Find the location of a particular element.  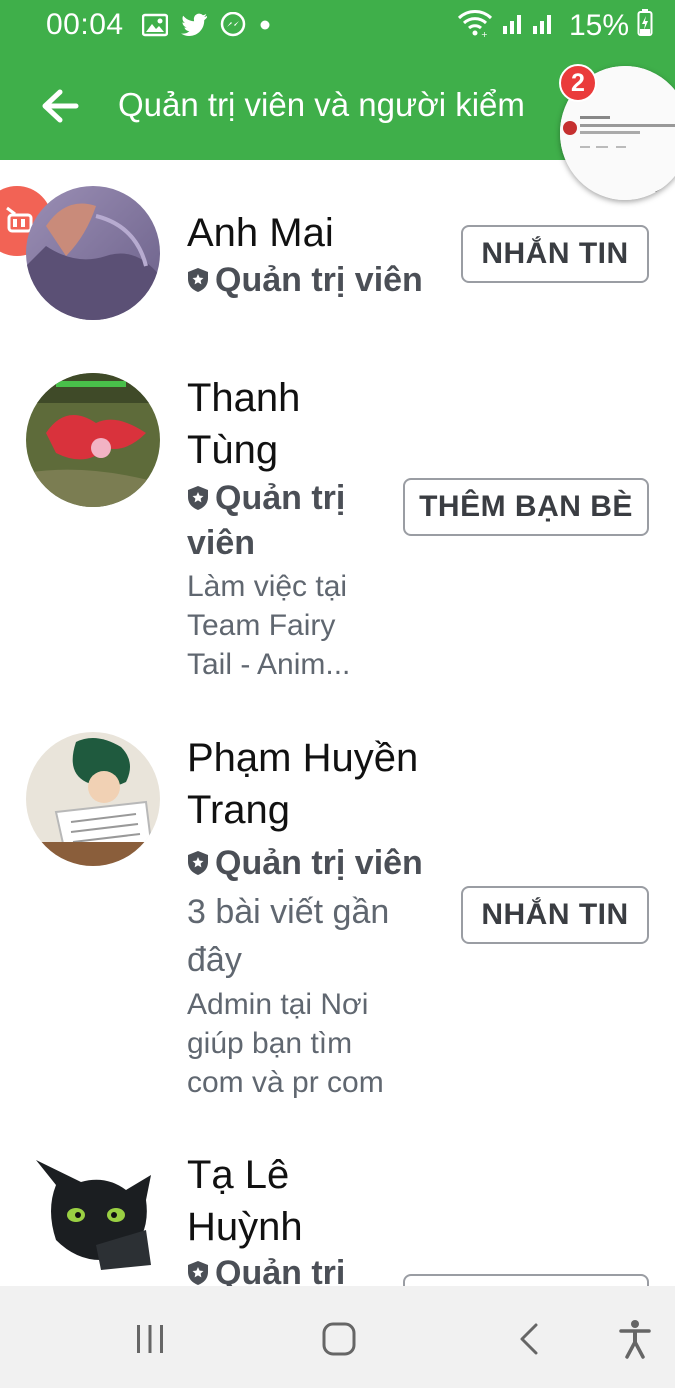

member-name-line1: Thanh is located at coordinates (243, 398).